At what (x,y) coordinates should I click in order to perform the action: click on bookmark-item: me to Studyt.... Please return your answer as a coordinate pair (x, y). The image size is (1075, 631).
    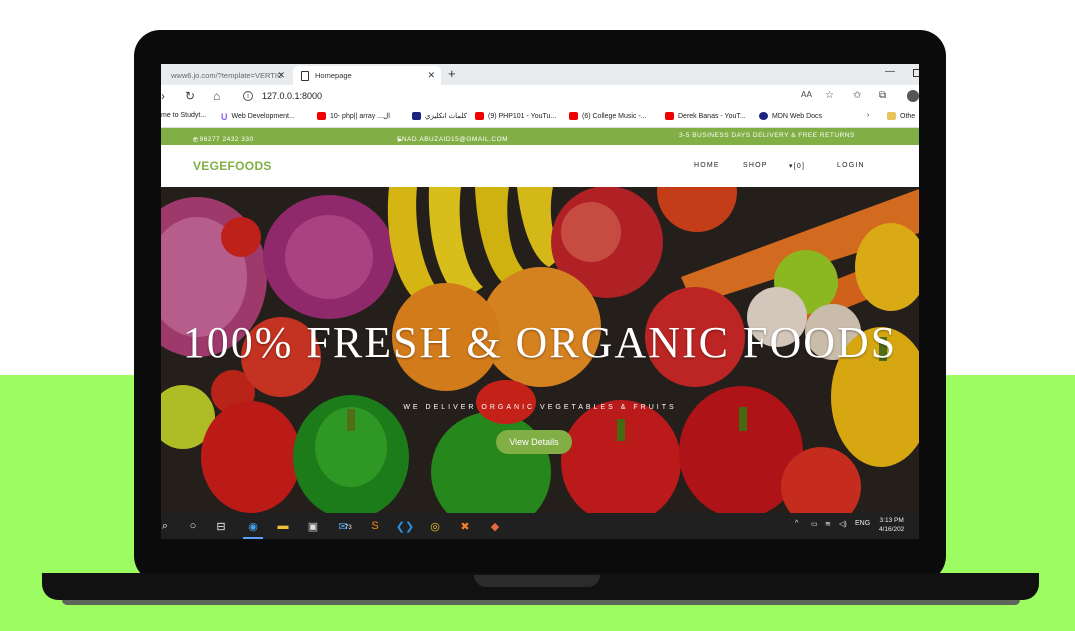
    Looking at the image, I should click on (183, 115).